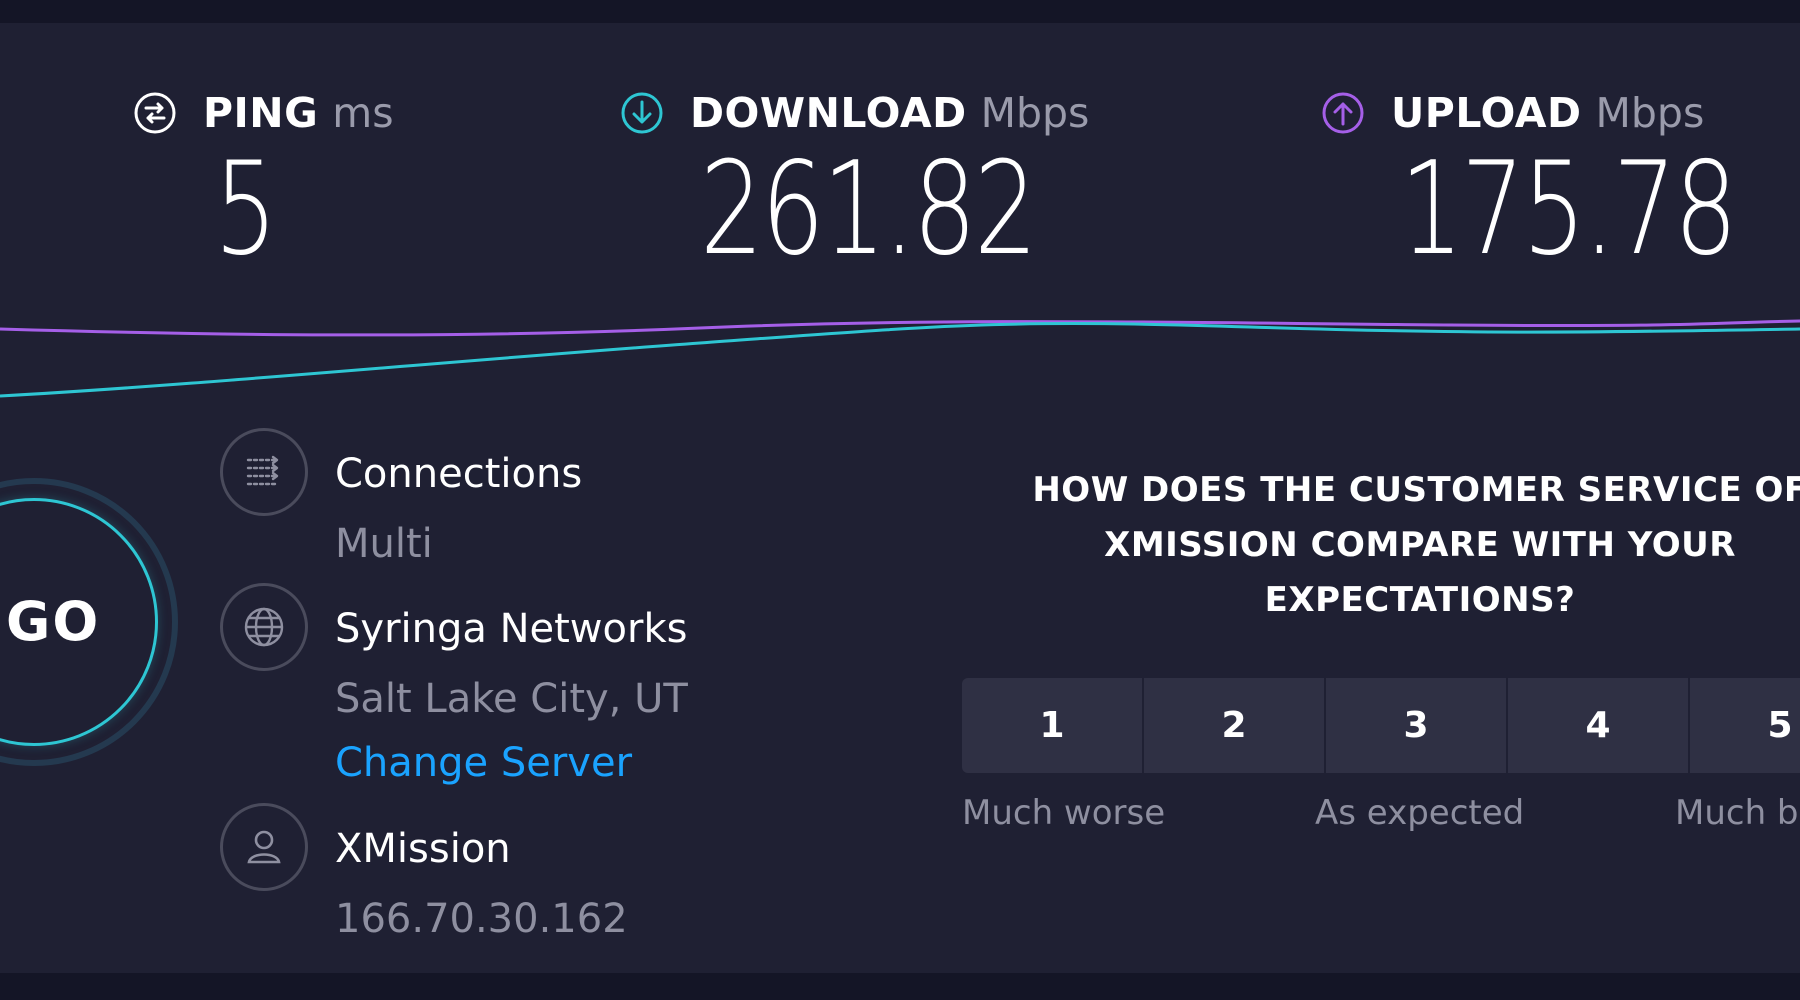 This screenshot has width=1800, height=1000. Describe the element at coordinates (828, 113) in the screenshot. I see `download-title: DOWNLOAD` at that location.